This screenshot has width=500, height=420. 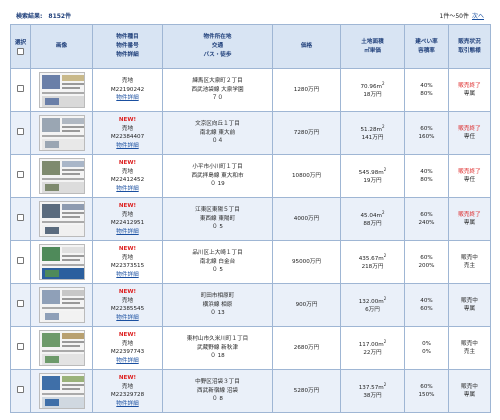 I want to click on land-area: 70.96m, so click(x=371, y=86).